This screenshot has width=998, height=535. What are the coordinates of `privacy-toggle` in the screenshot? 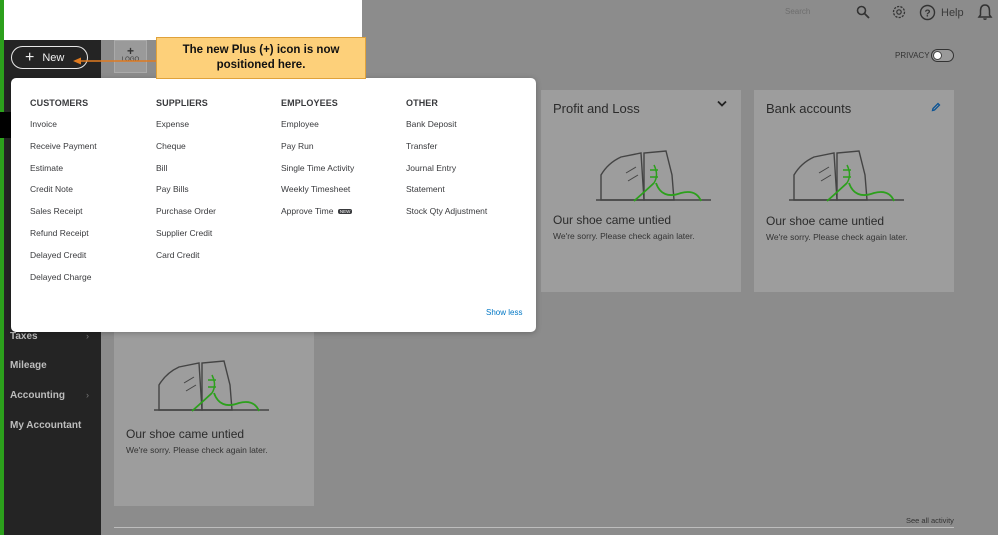 It's located at (942, 55).